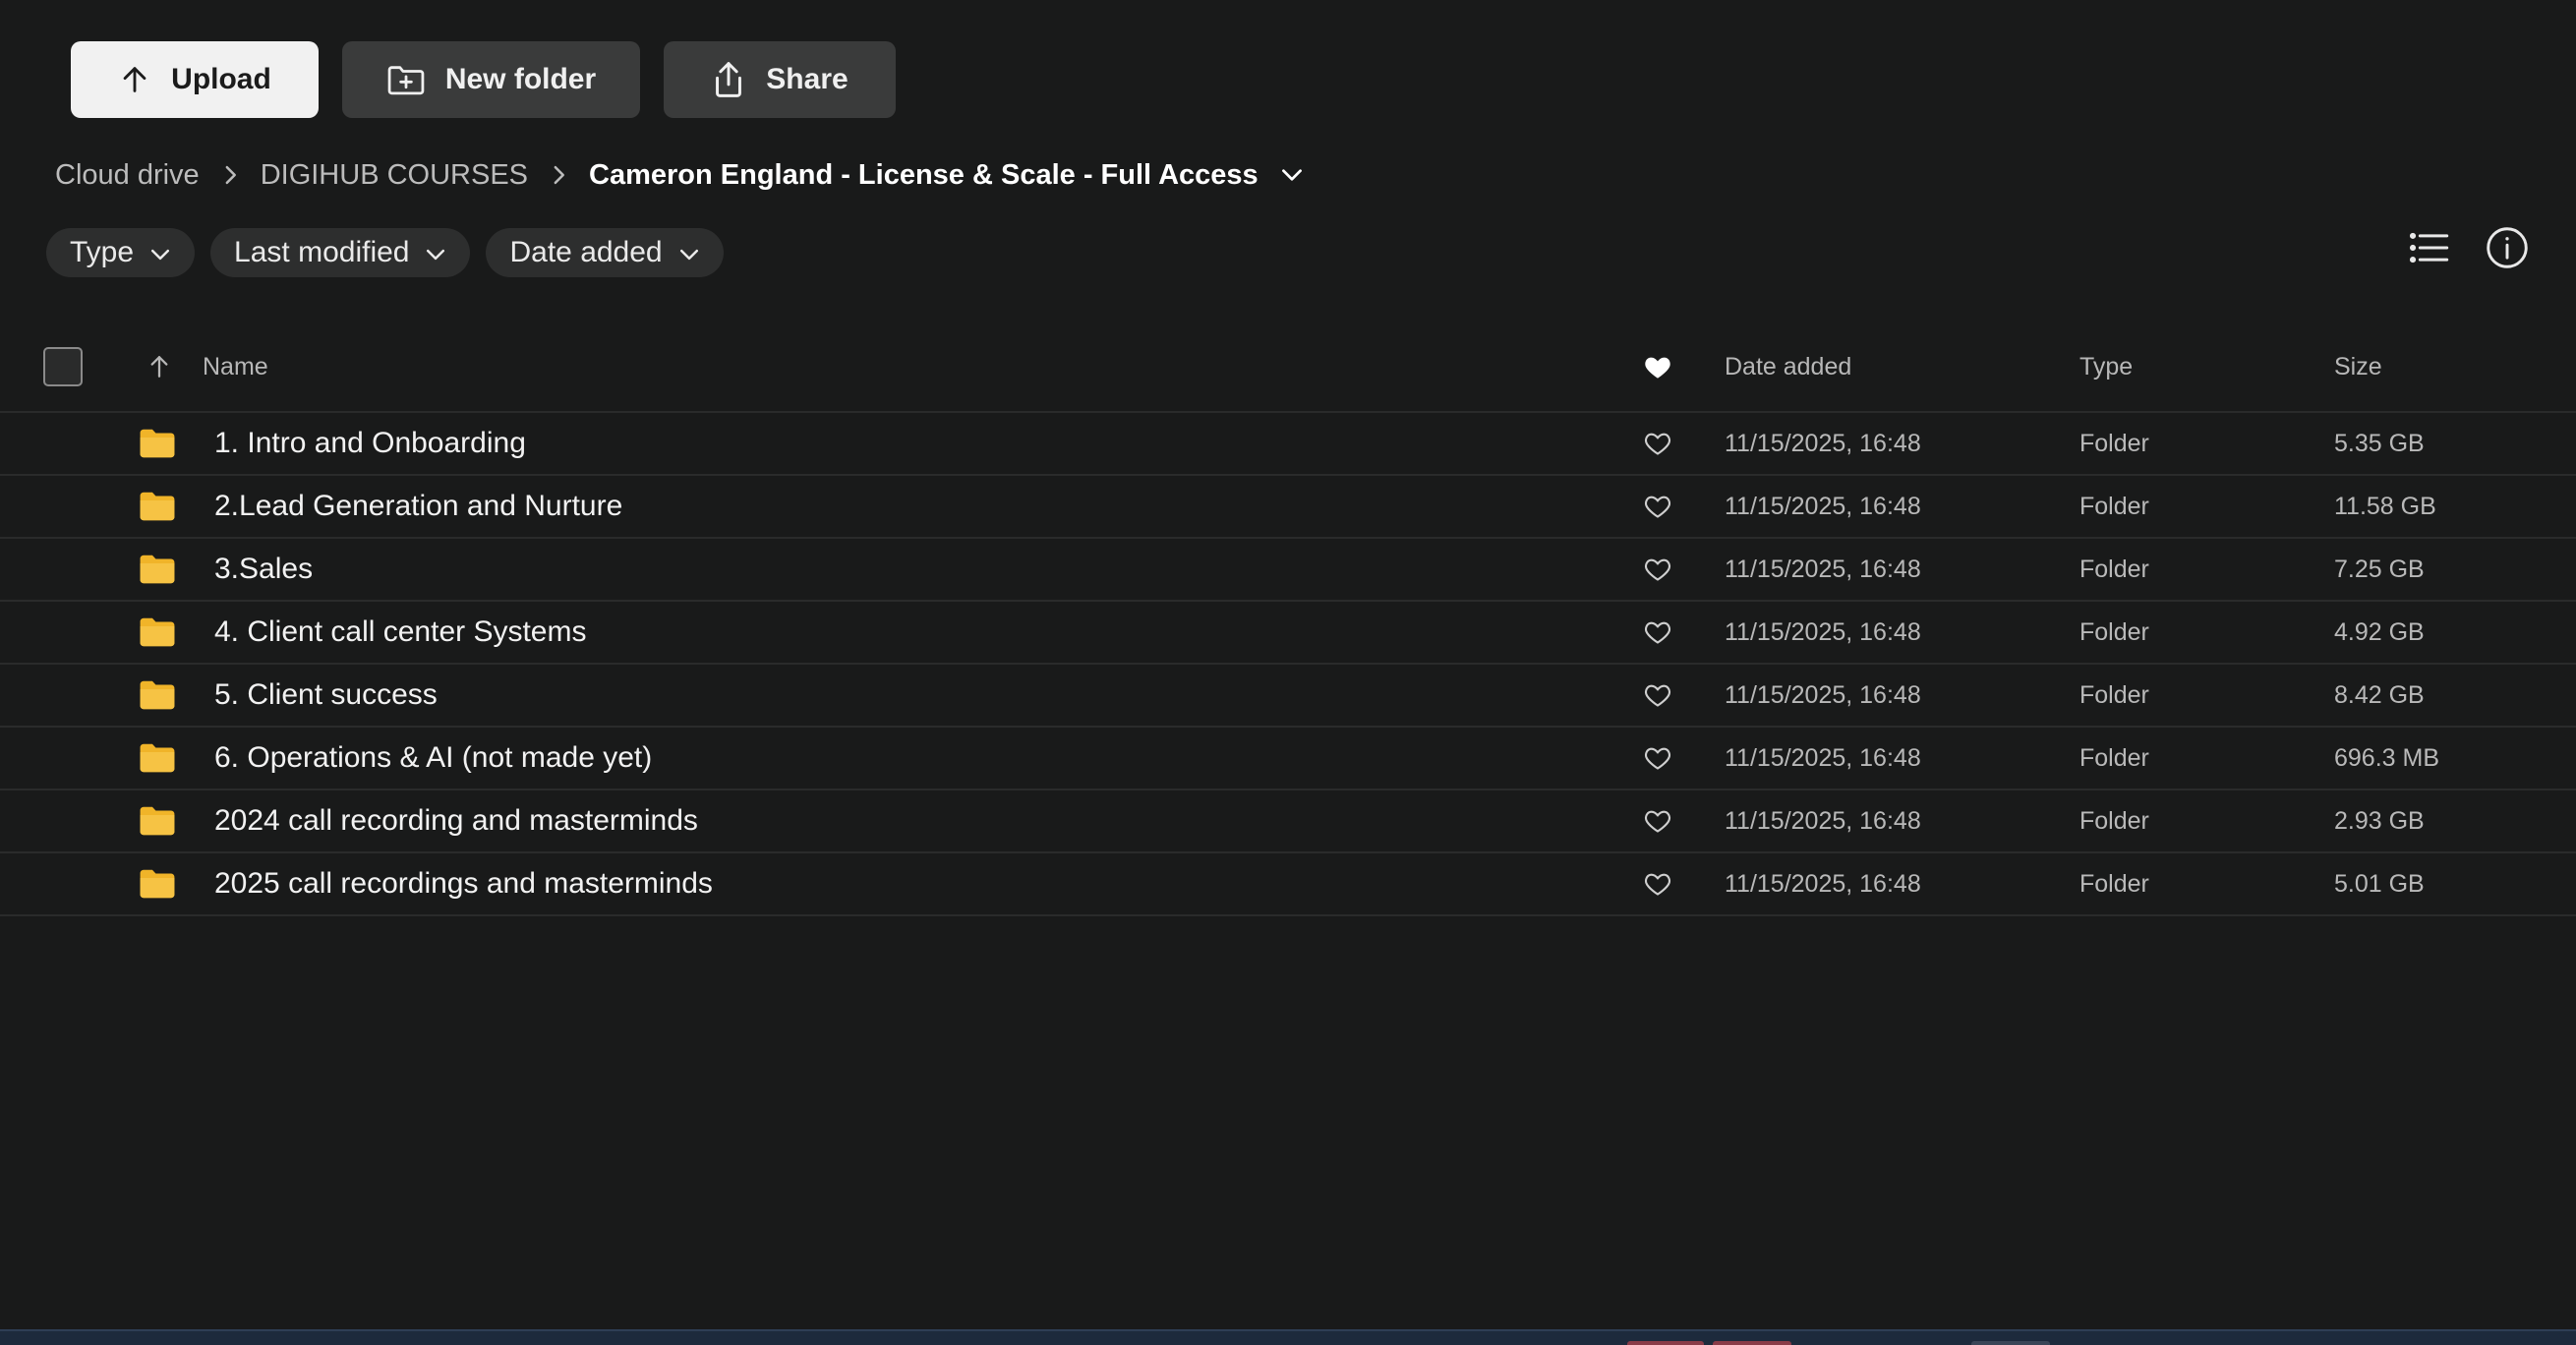 This screenshot has width=2576, height=1345. Describe the element at coordinates (235, 366) in the screenshot. I see `name-column-header: Name` at that location.